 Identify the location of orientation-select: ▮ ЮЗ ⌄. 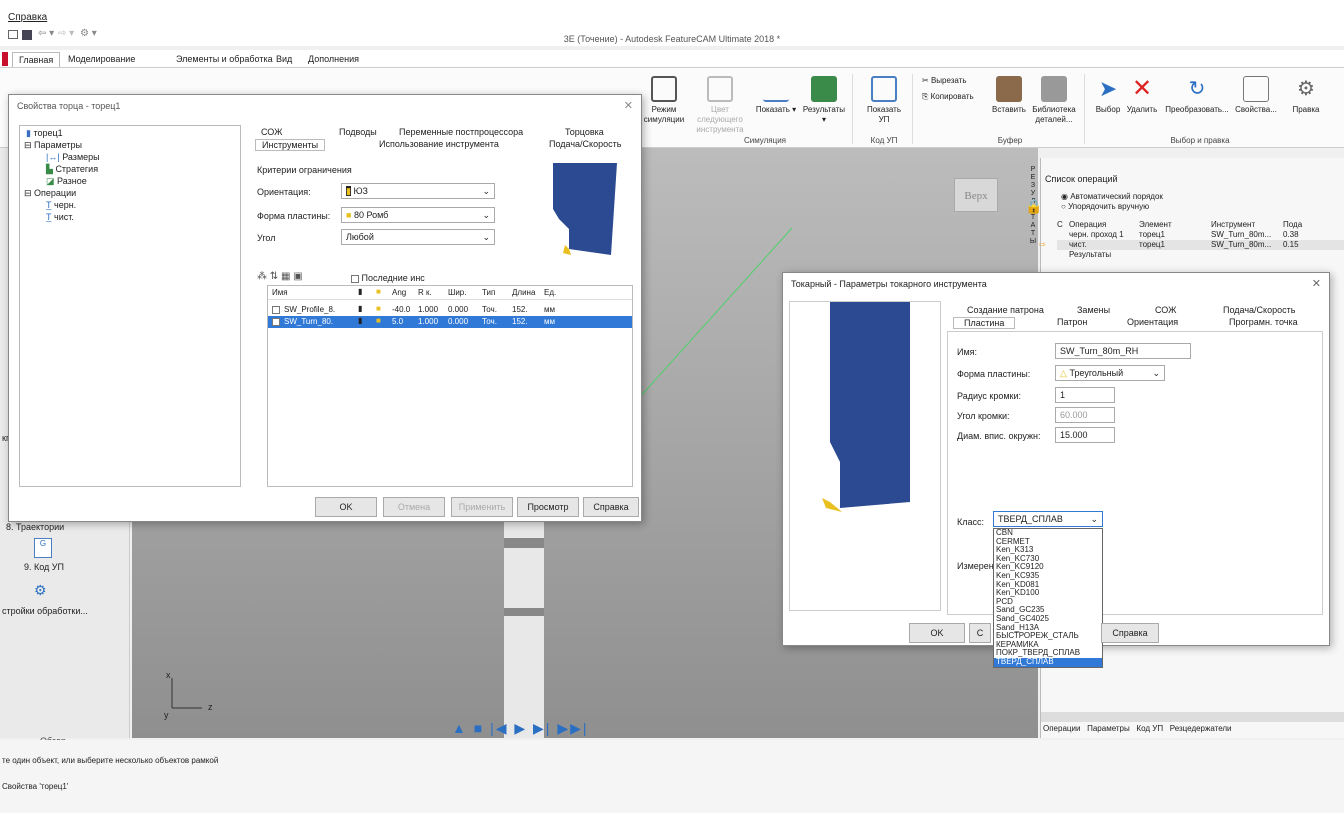
(418, 191).